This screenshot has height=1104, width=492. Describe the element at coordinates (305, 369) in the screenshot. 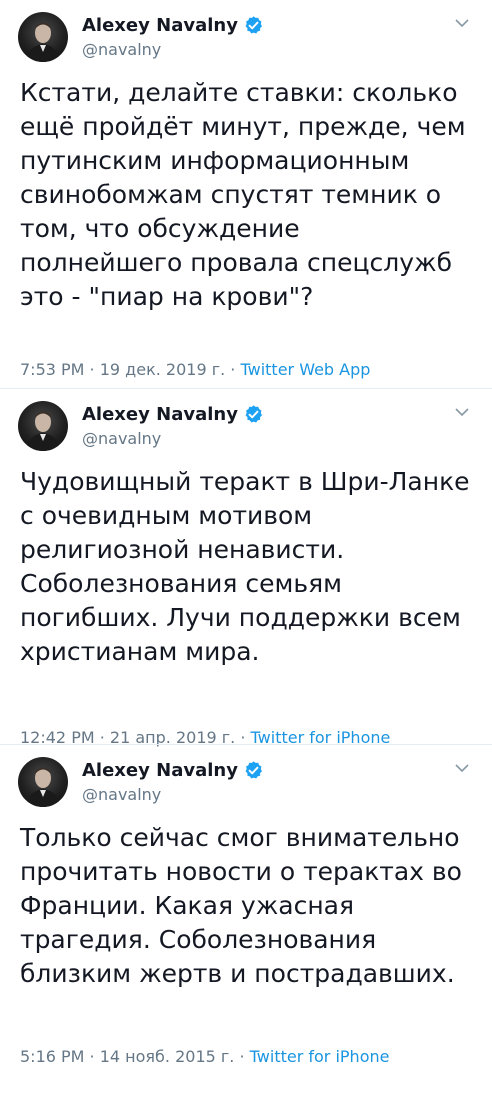

I see `tweet-source-link: Twitter Web App` at that location.